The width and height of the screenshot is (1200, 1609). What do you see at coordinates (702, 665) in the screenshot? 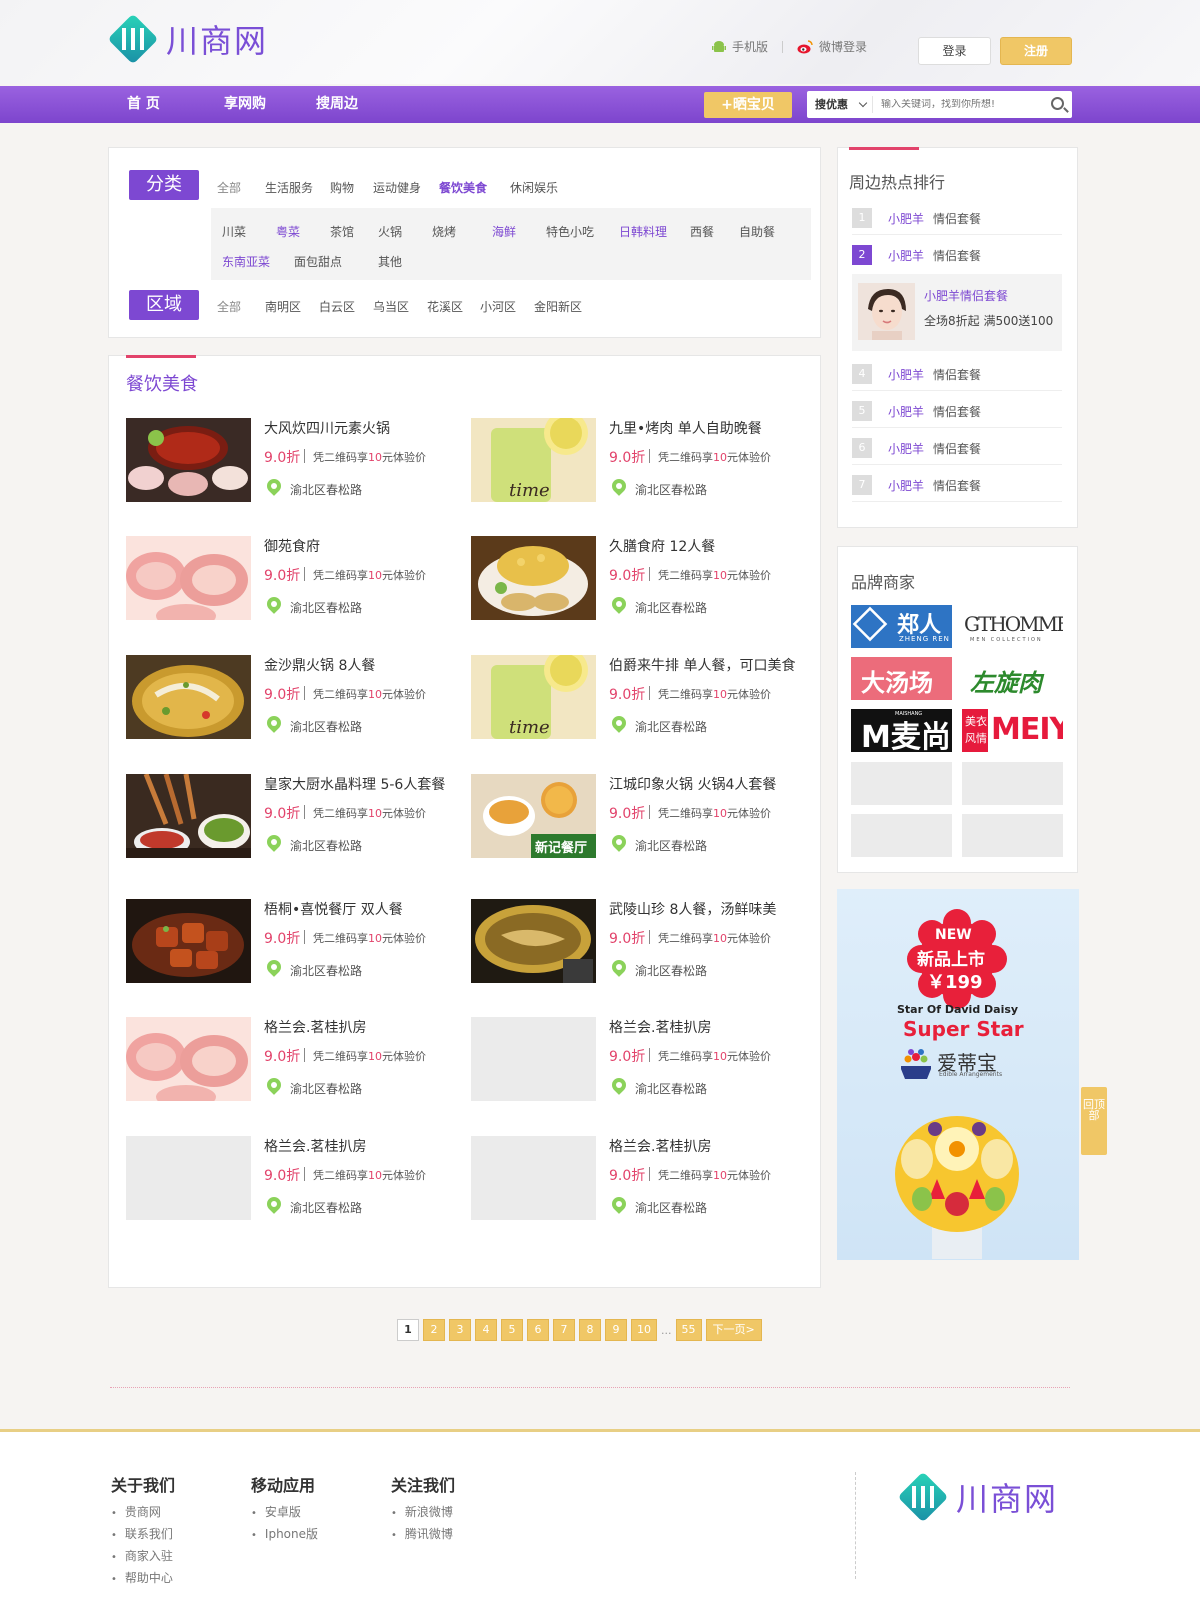
I see `deal-name: 伯爵来牛排 单人餐，可口美食` at bounding box center [702, 665].